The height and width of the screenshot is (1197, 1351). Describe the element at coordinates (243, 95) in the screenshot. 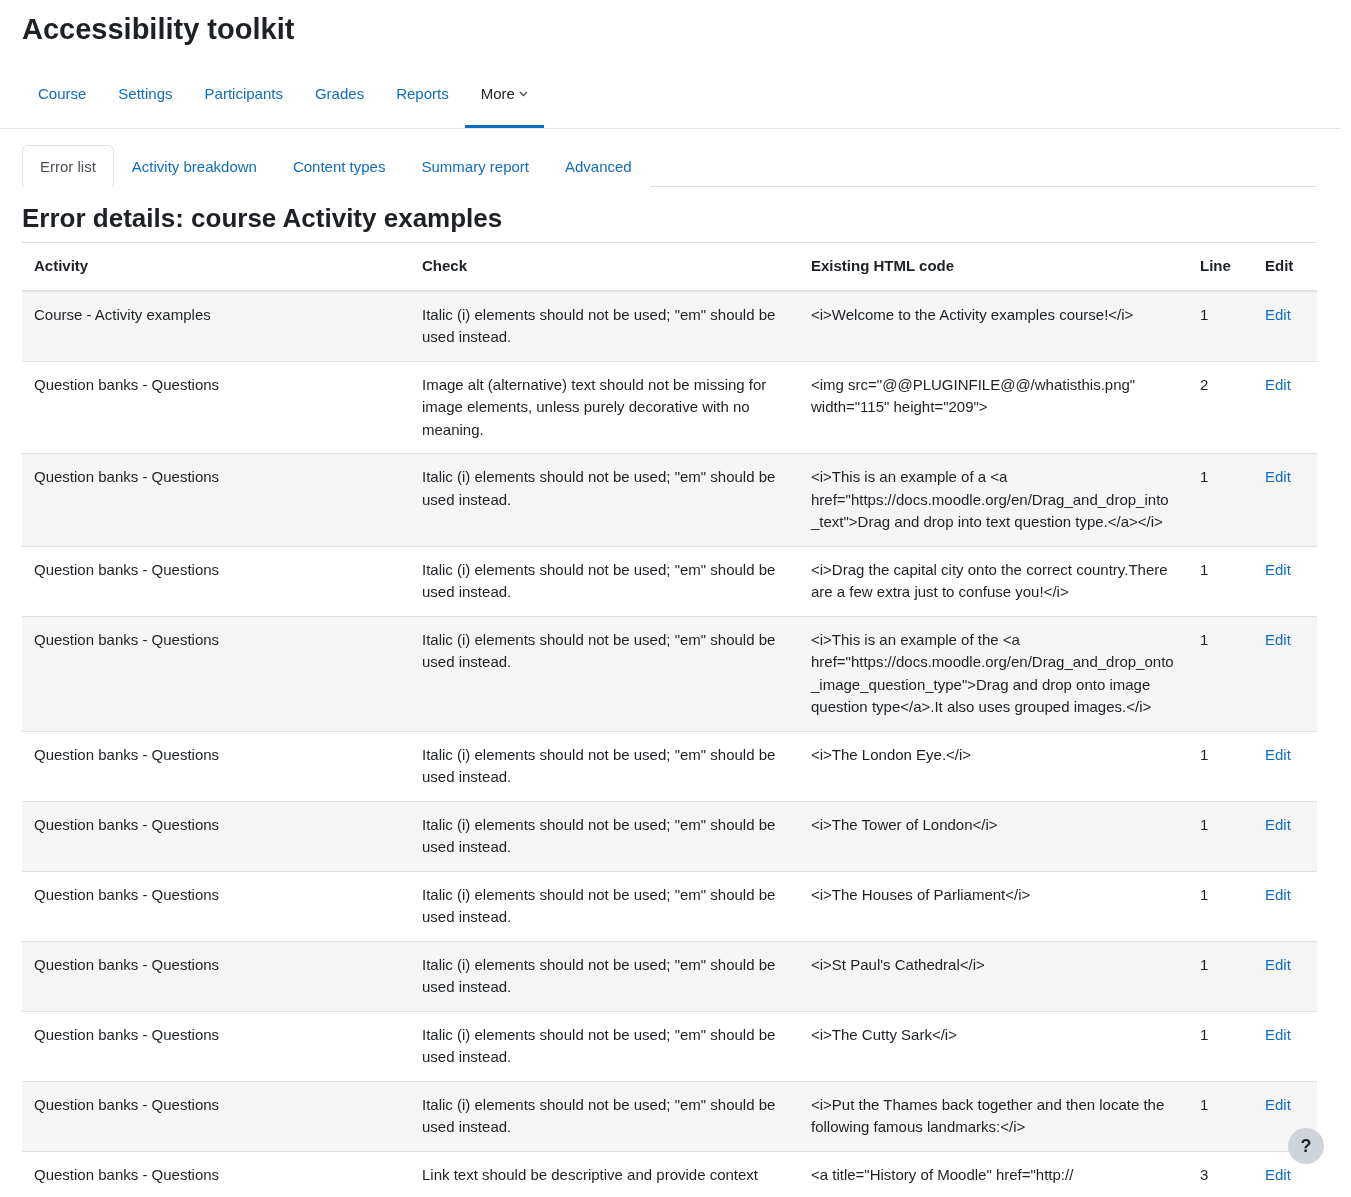

I see `nav-tab: Participants` at that location.